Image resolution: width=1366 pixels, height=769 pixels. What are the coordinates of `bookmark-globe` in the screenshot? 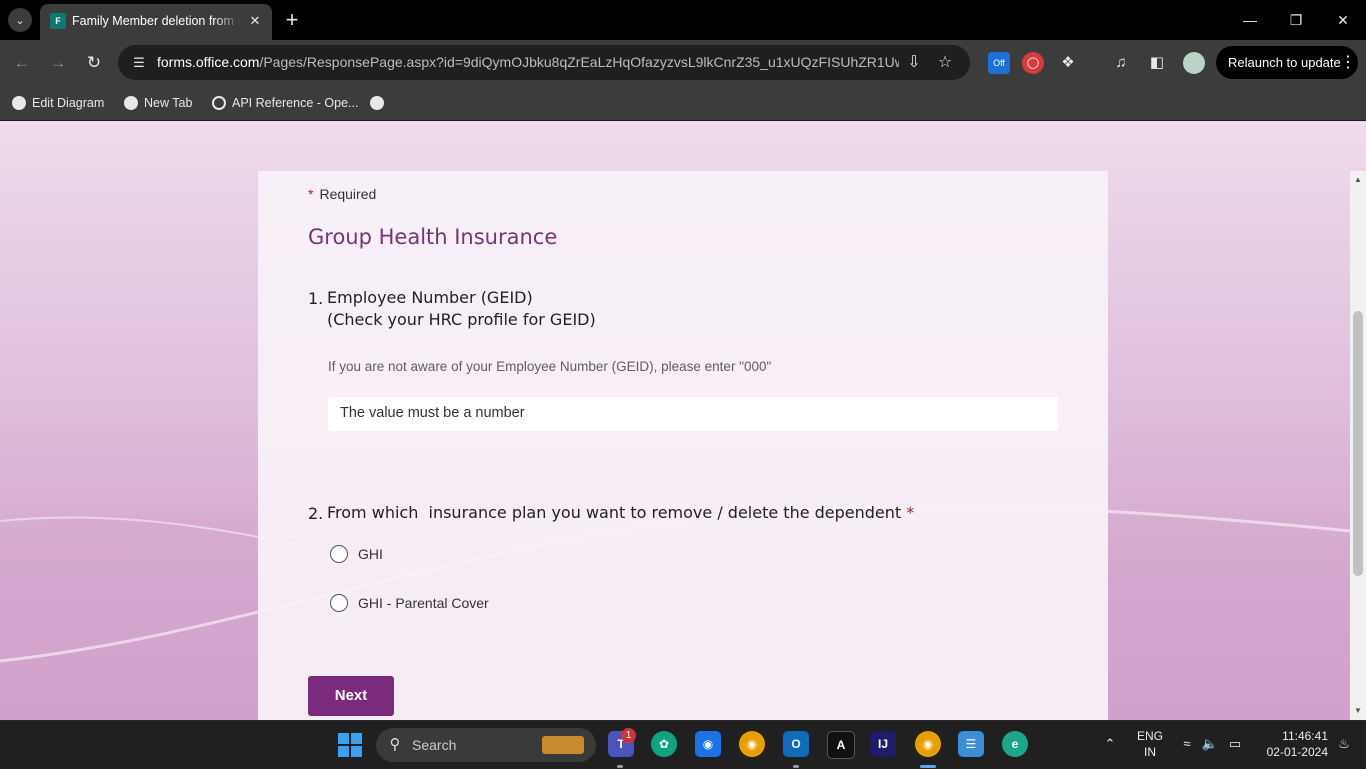 It's located at (377, 103).